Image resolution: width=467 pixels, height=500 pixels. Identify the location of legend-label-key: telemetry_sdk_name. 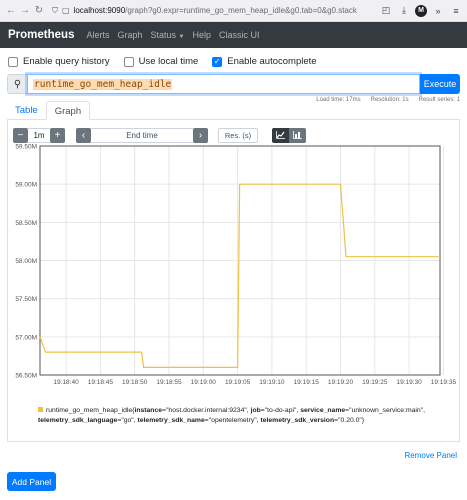
(171, 420).